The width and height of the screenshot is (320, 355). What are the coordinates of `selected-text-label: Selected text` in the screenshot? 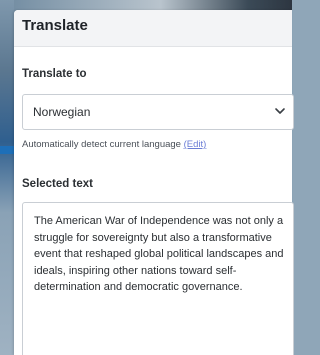 It's located at (57, 184).